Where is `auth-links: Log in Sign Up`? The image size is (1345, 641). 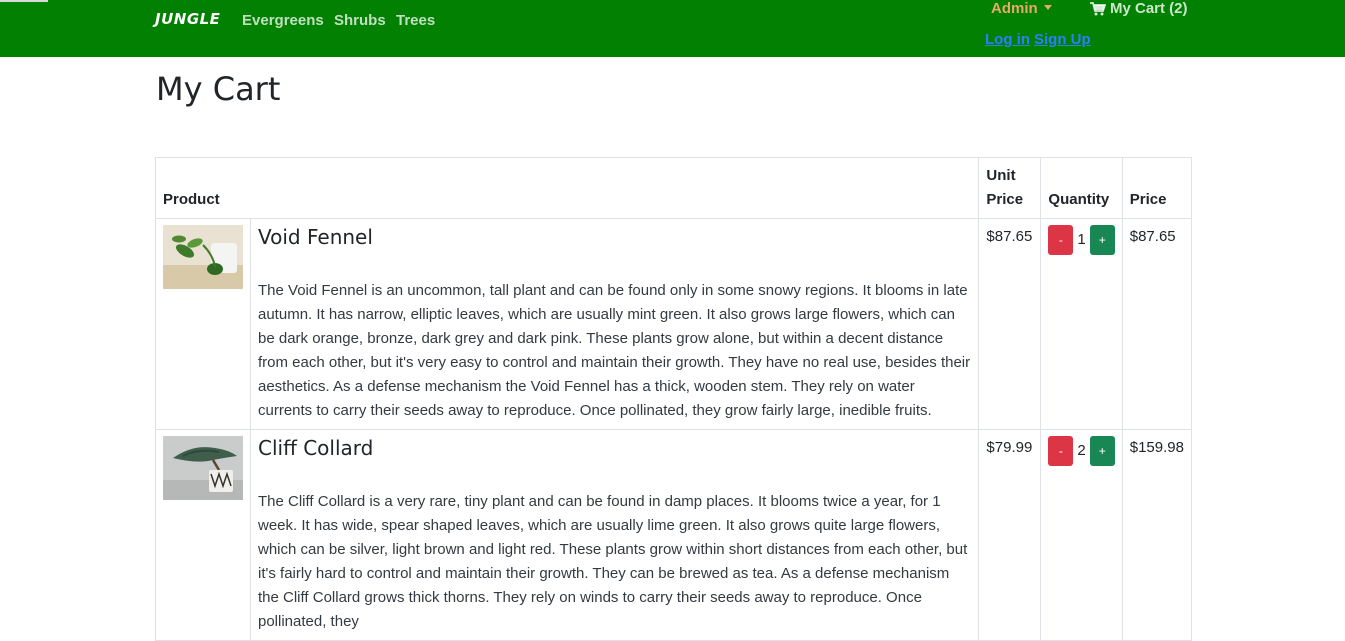 auth-links: Log in Sign Up is located at coordinates (1040, 39).